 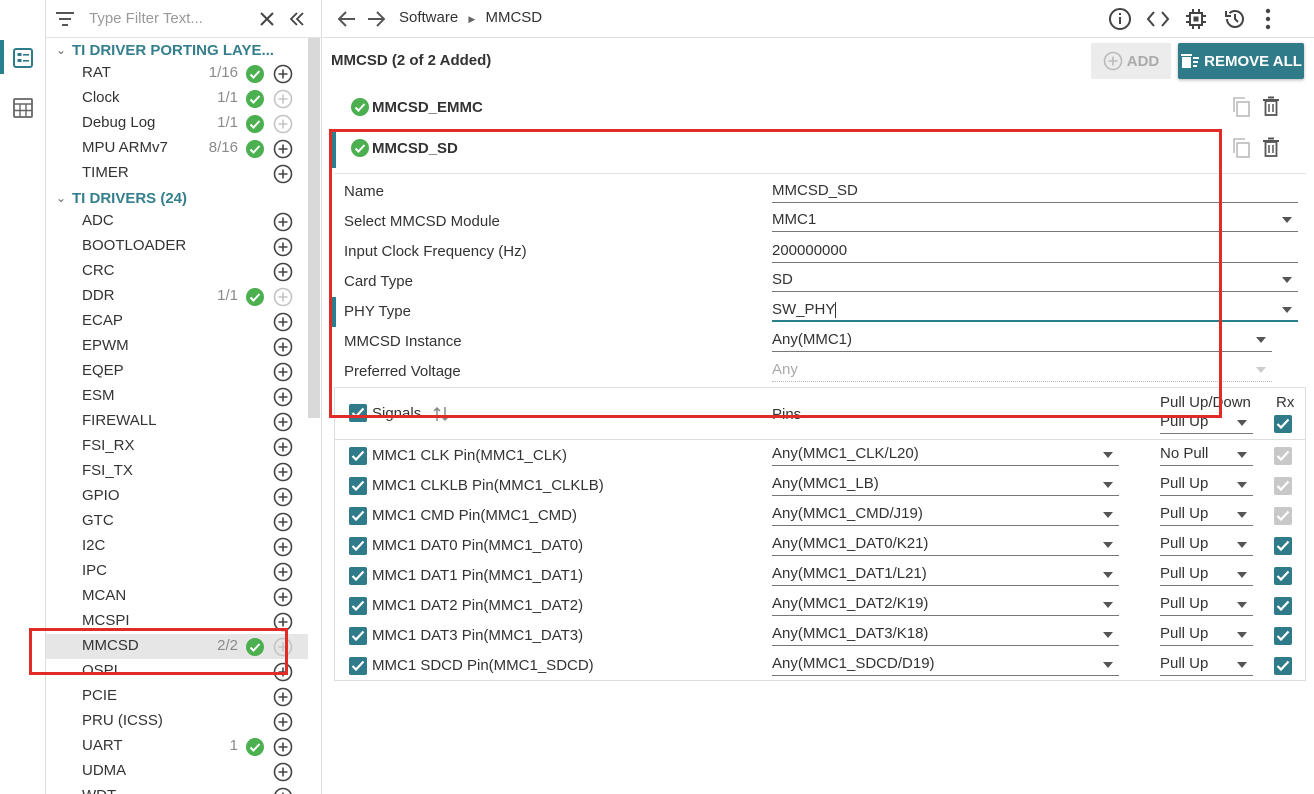 What do you see at coordinates (118, 198) in the screenshot?
I see `nav-section-header: ⌄ TI DRIVERS (24)` at bounding box center [118, 198].